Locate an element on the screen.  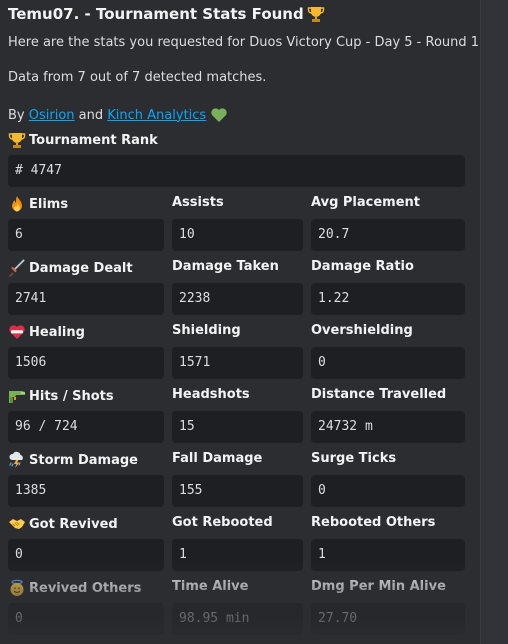
field-label-text: Distance Travelled is located at coordinates (379, 394).